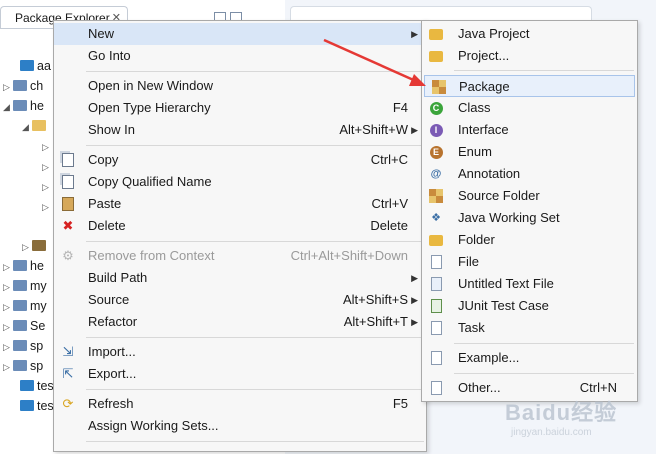 Image resolution: width=656 pixels, height=454 pixels. What do you see at coordinates (509, 217) in the screenshot?
I see `submenu-item-label: Java Working Set` at bounding box center [509, 217].